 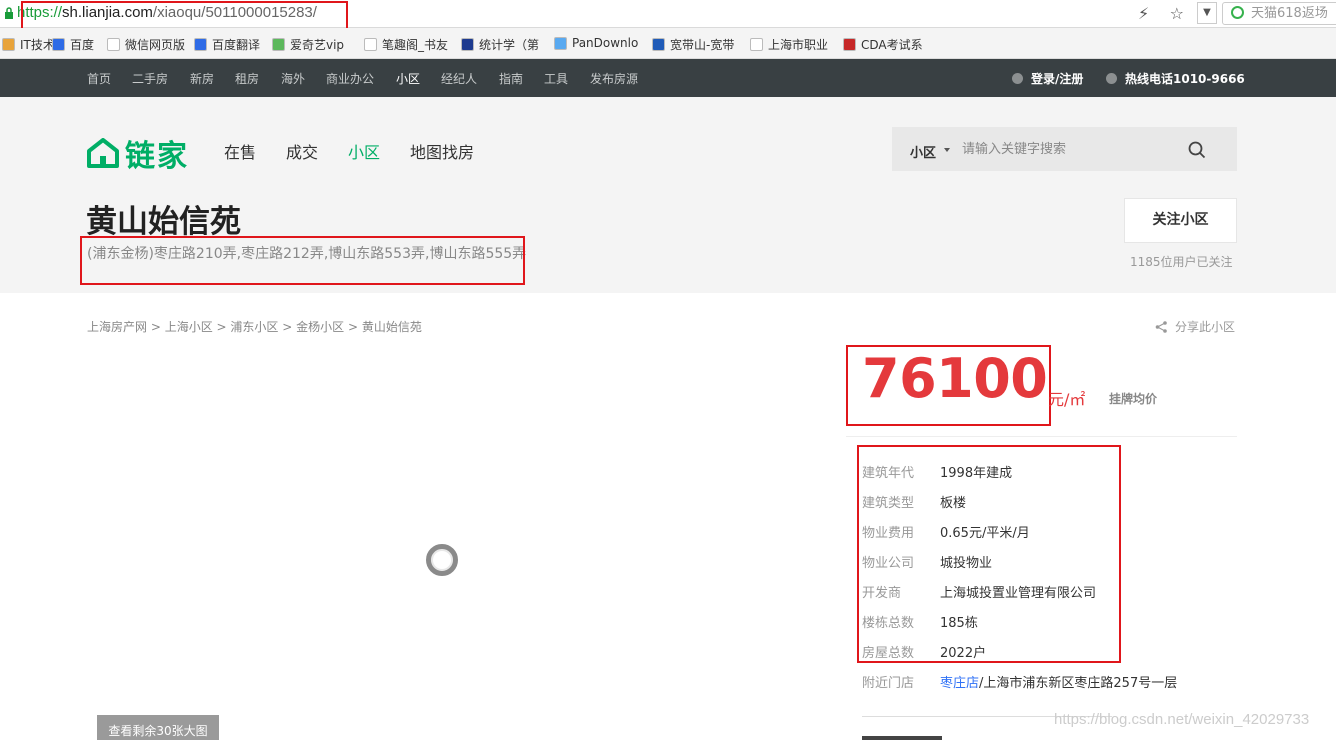 What do you see at coordinates (614, 78) in the screenshot?
I see `nav-item: 发布房源` at bounding box center [614, 78].